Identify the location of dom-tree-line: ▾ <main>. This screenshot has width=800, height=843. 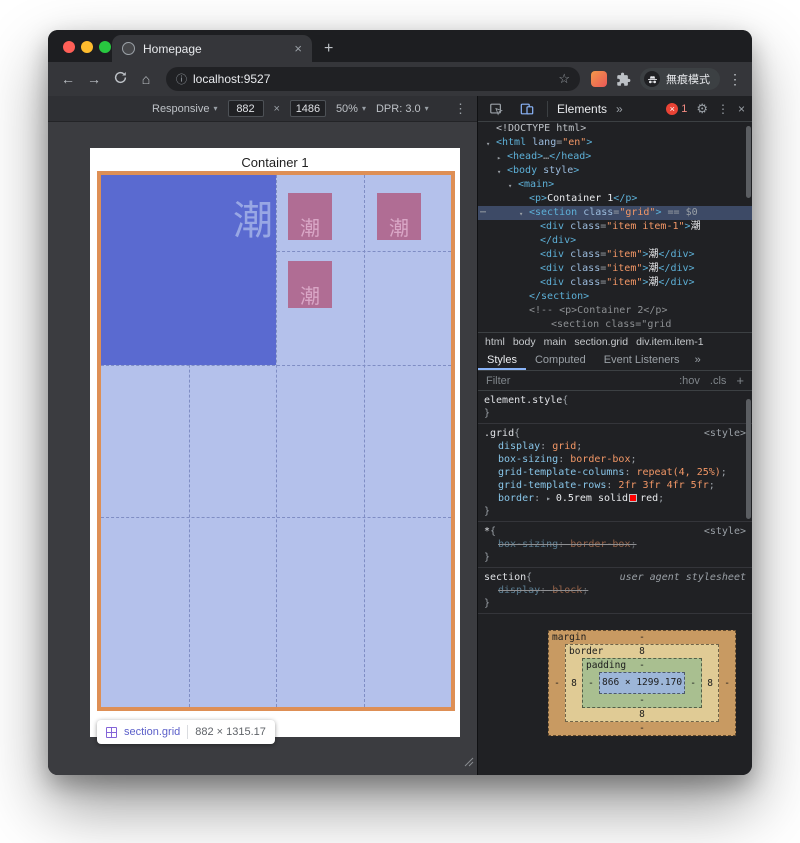
(615, 185).